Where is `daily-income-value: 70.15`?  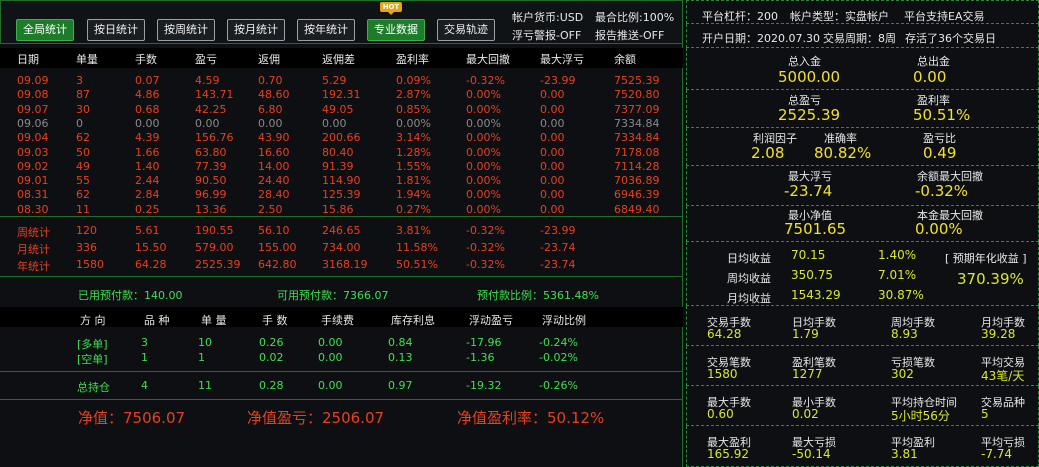
daily-income-value: 70.15 is located at coordinates (808, 255).